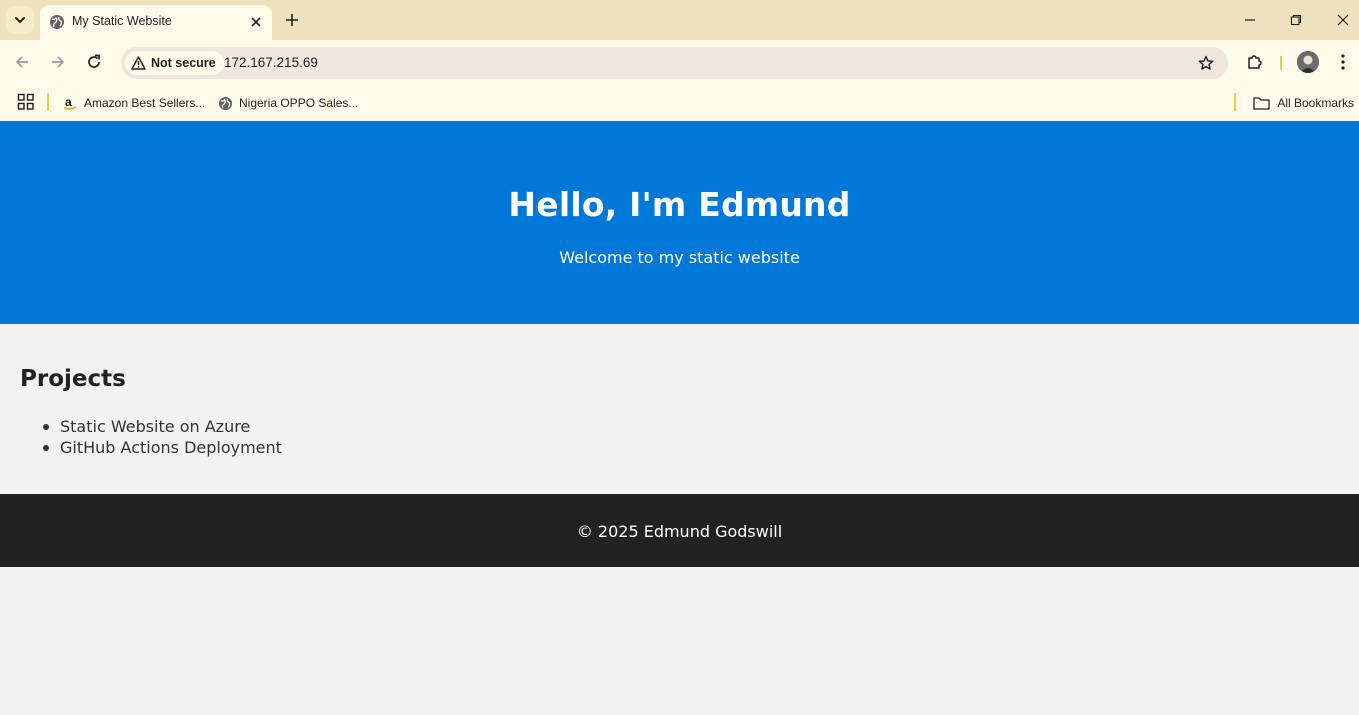 The image size is (1359, 715). What do you see at coordinates (1261, 103) in the screenshot?
I see `folder-icon` at bounding box center [1261, 103].